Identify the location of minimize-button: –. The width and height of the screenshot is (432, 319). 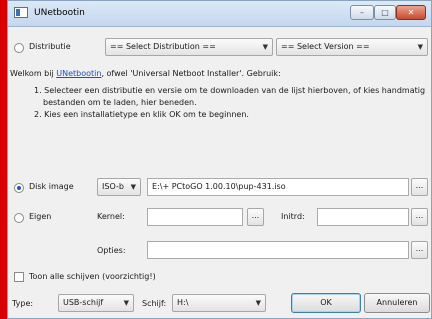
(362, 12).